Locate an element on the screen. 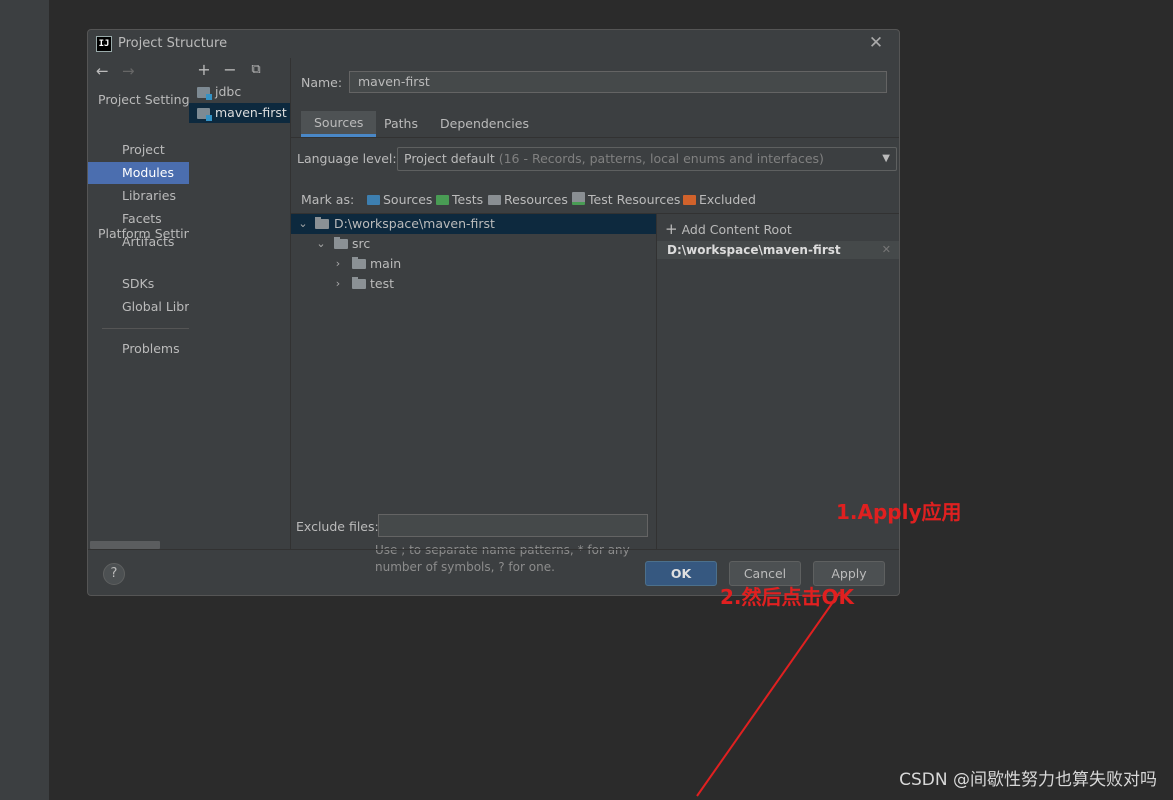 Image resolution: width=1173 pixels, height=800 pixels. mark-as-label: Mark as: is located at coordinates (328, 199).